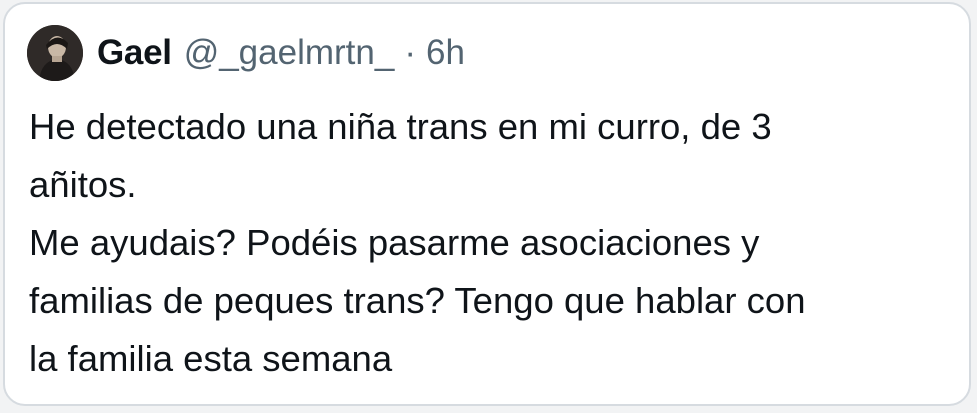  Describe the element at coordinates (83, 184) in the screenshot. I see `tweet-text-line: añitos.` at that location.